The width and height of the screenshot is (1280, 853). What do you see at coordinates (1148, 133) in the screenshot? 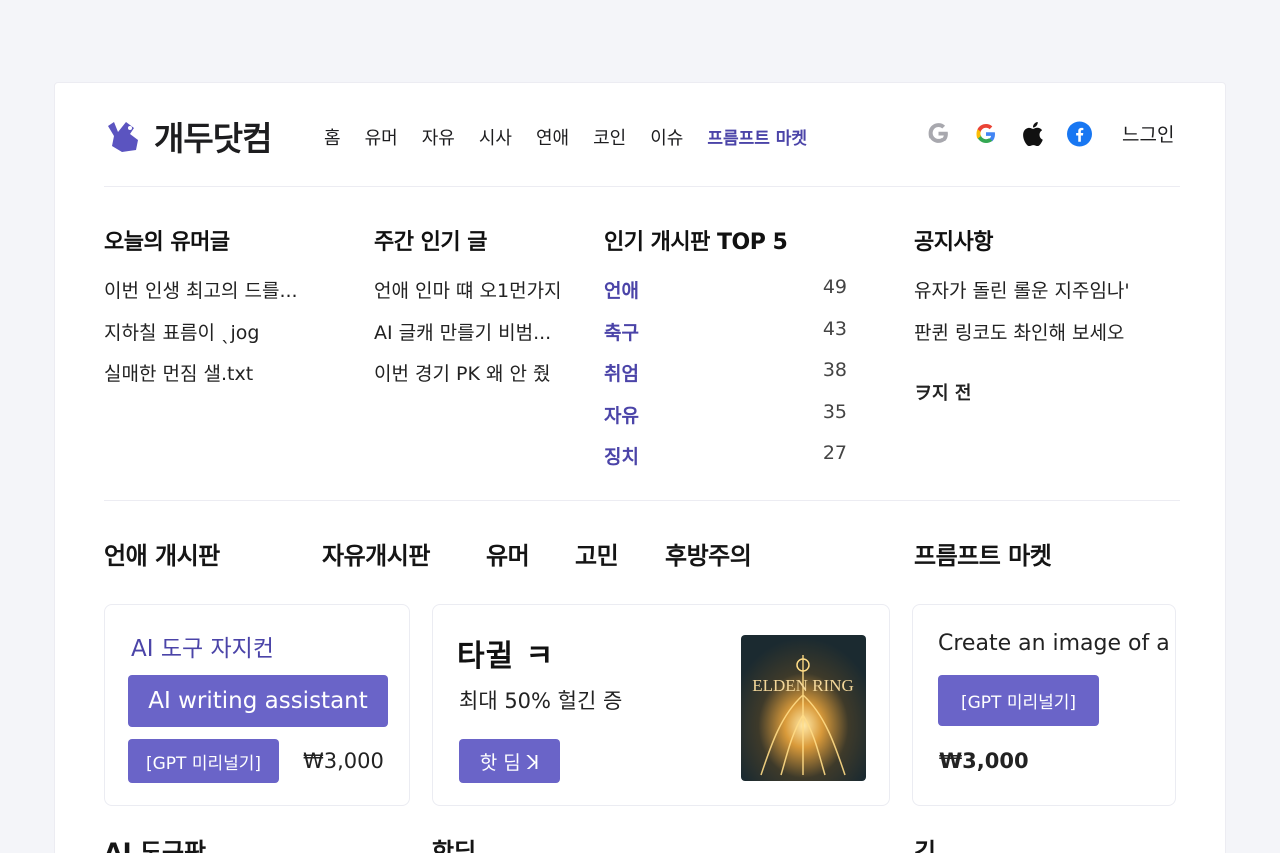
I see `login-button: 느그인` at bounding box center [1148, 133].